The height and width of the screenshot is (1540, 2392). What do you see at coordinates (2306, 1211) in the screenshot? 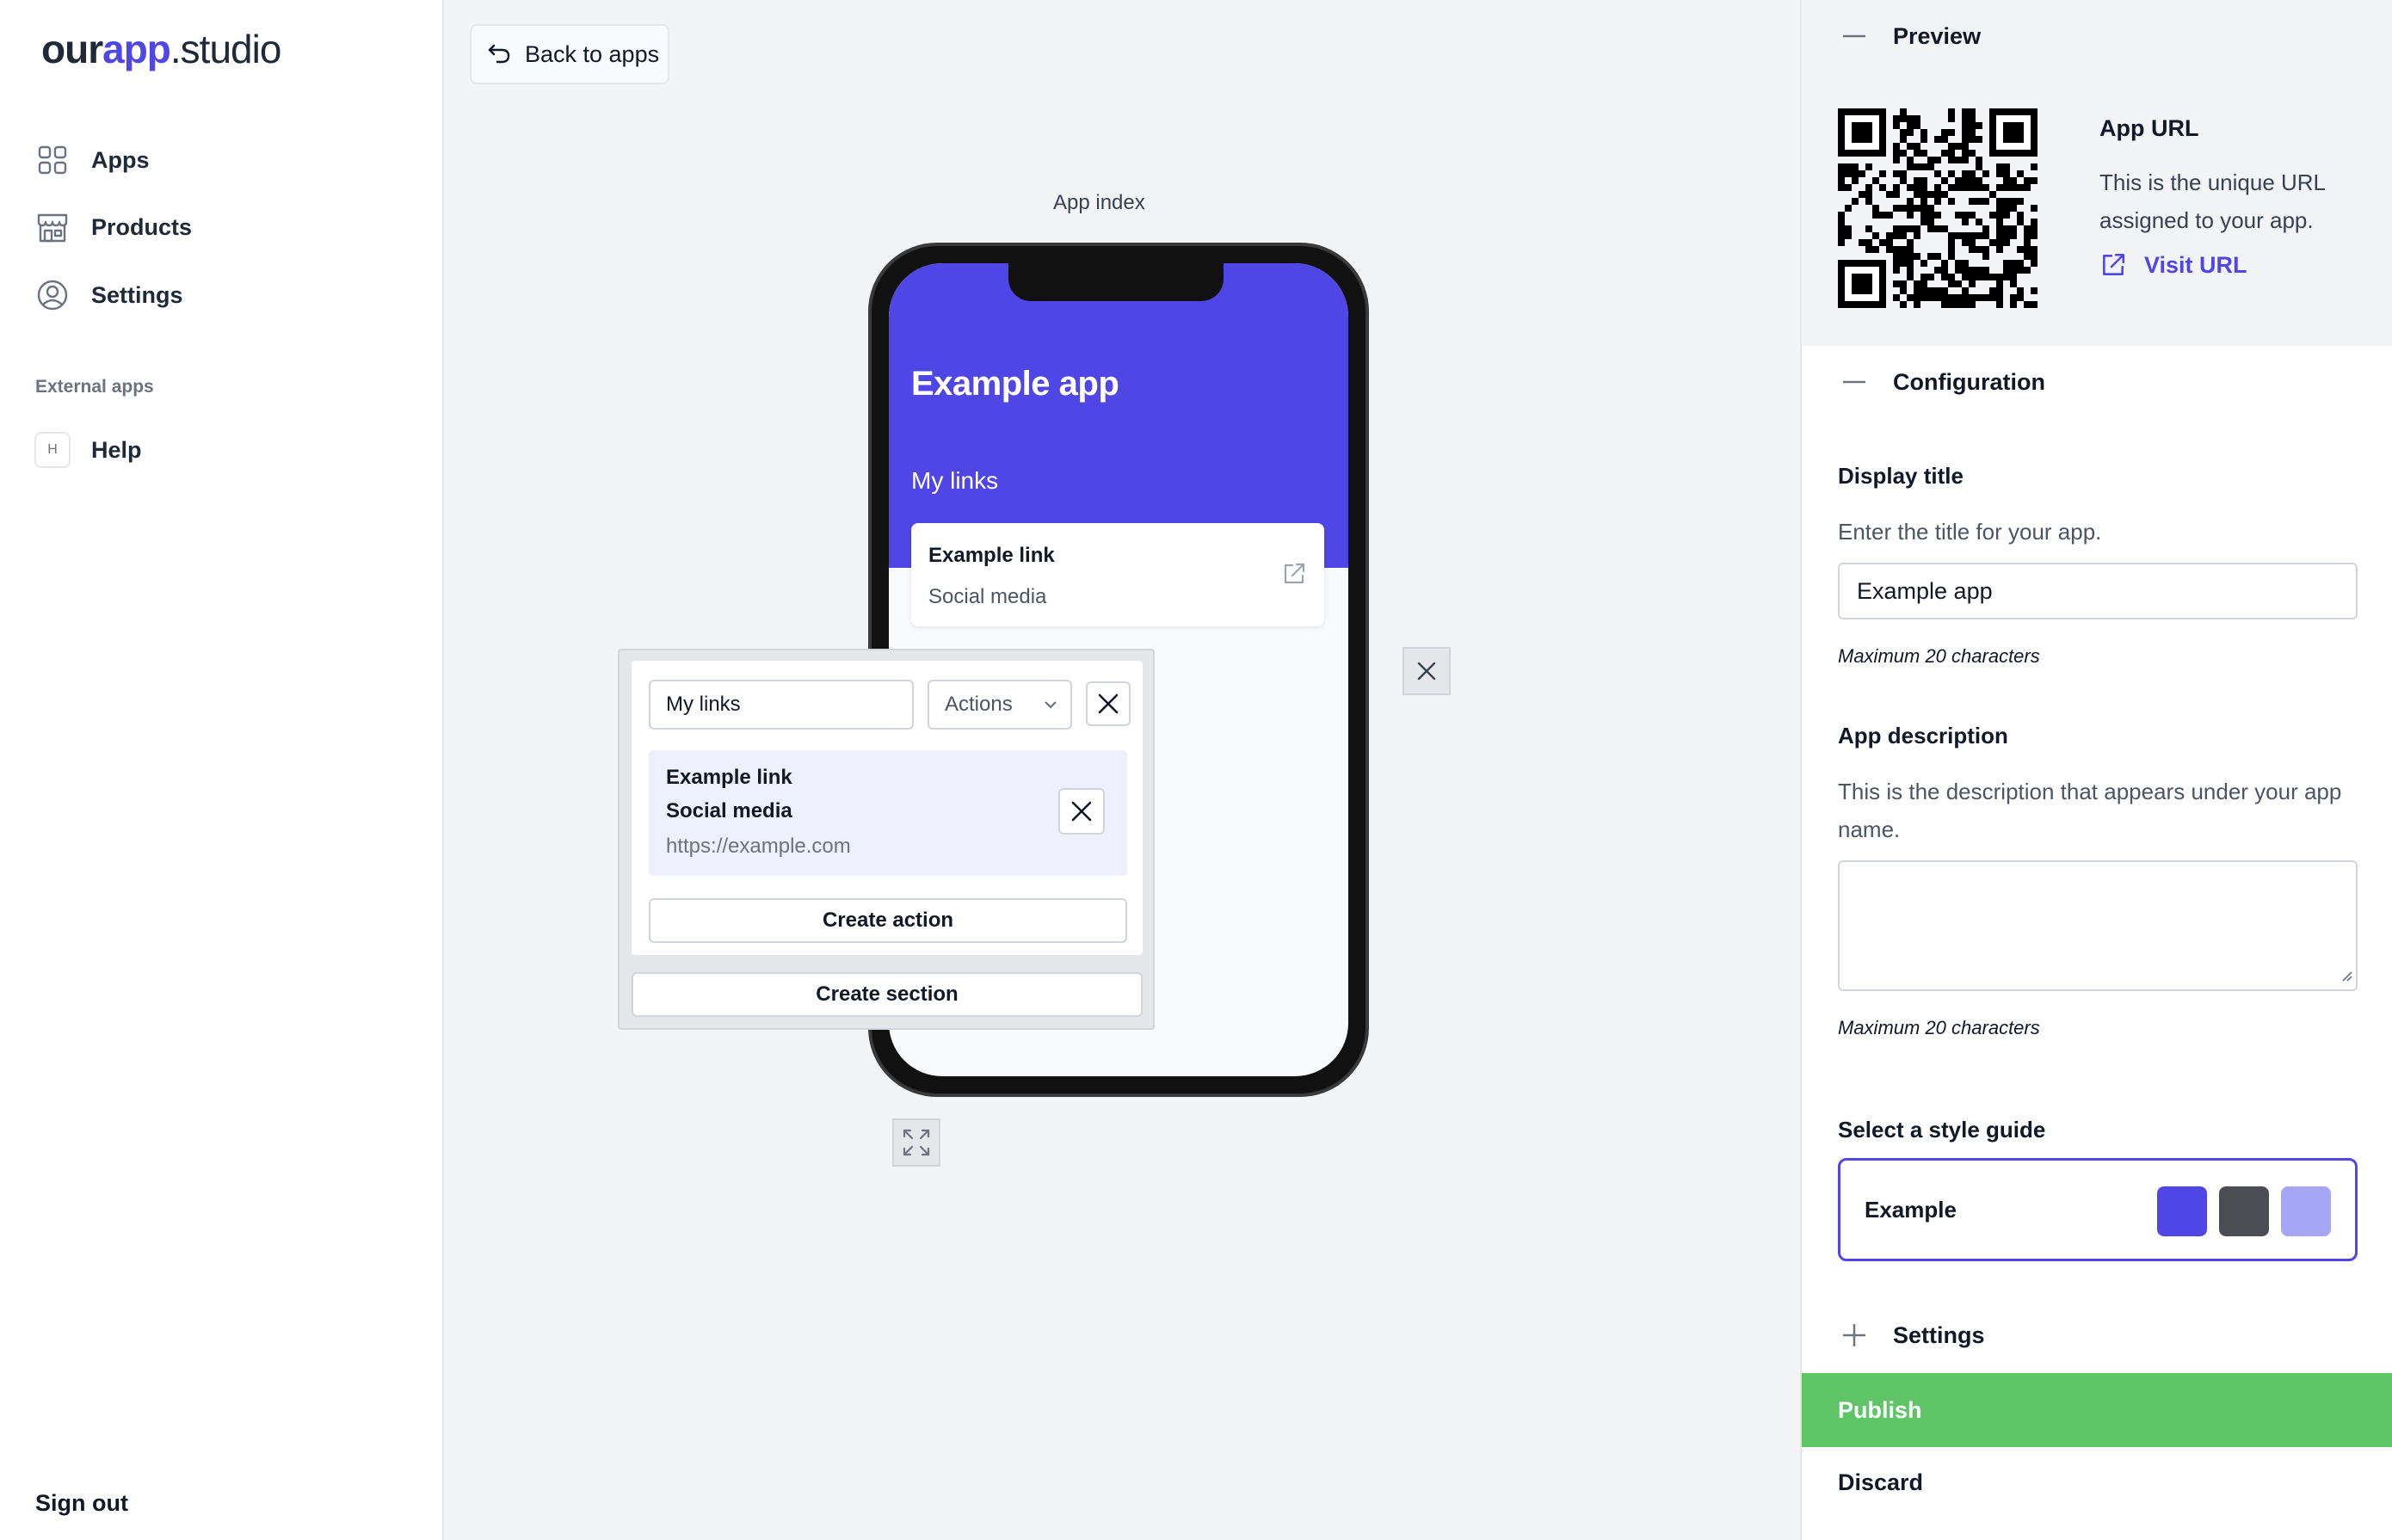
I see `tertiary-color-swatch` at bounding box center [2306, 1211].